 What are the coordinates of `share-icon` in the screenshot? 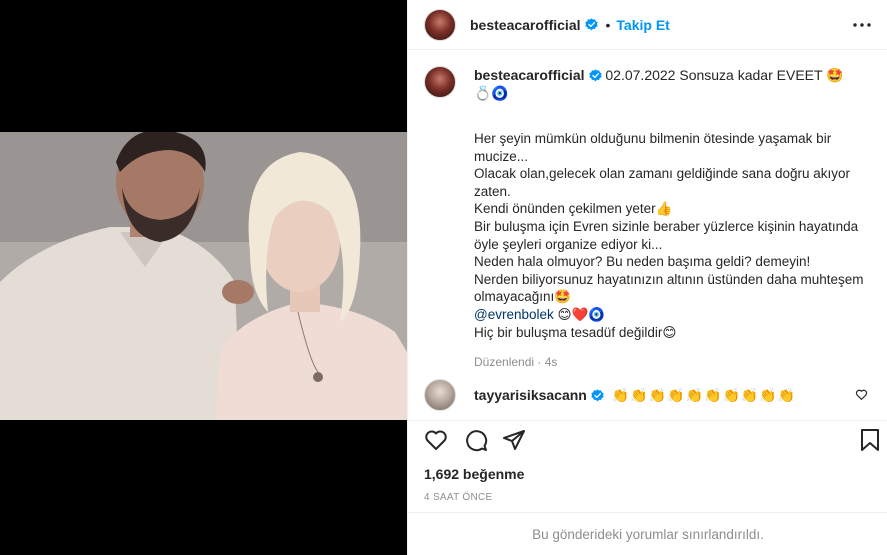 It's located at (514, 440).